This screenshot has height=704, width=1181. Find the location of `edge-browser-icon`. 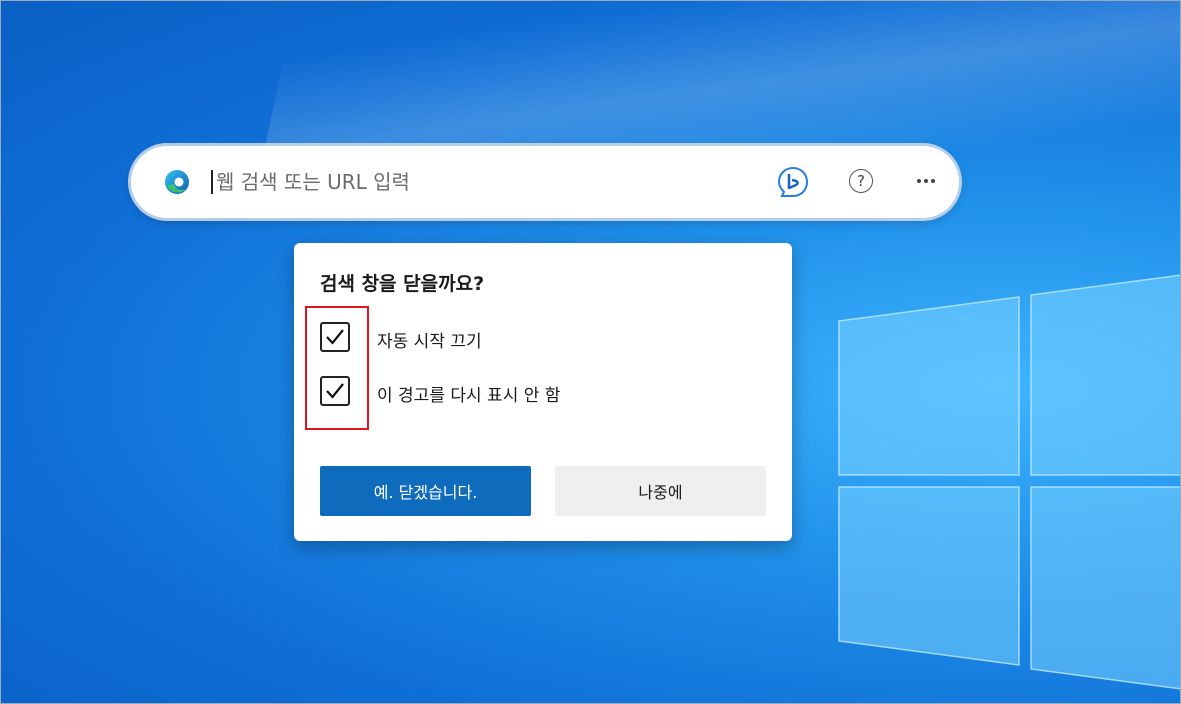

edge-browser-icon is located at coordinates (177, 182).